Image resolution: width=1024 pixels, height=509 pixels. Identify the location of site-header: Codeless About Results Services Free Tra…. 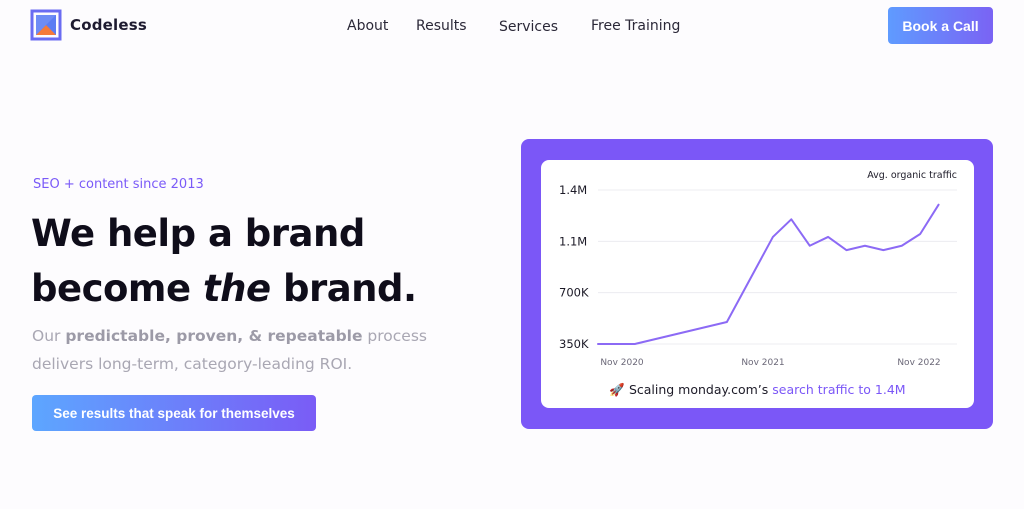
(512, 28).